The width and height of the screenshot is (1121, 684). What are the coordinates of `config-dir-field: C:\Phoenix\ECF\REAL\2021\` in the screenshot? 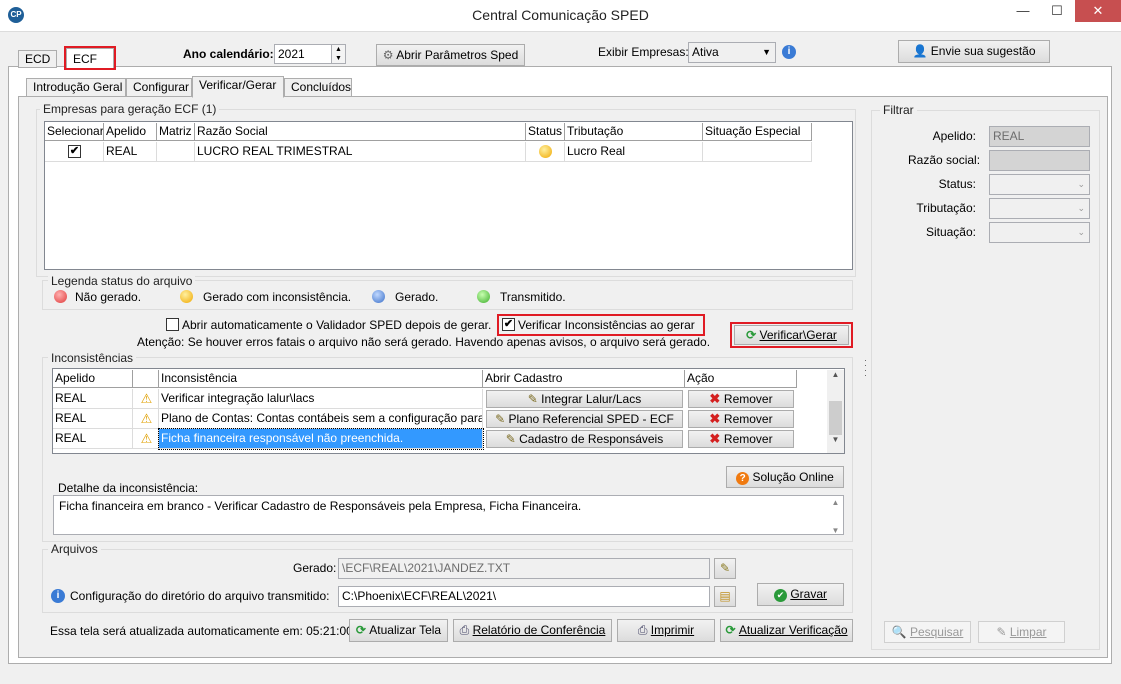 It's located at (524, 596).